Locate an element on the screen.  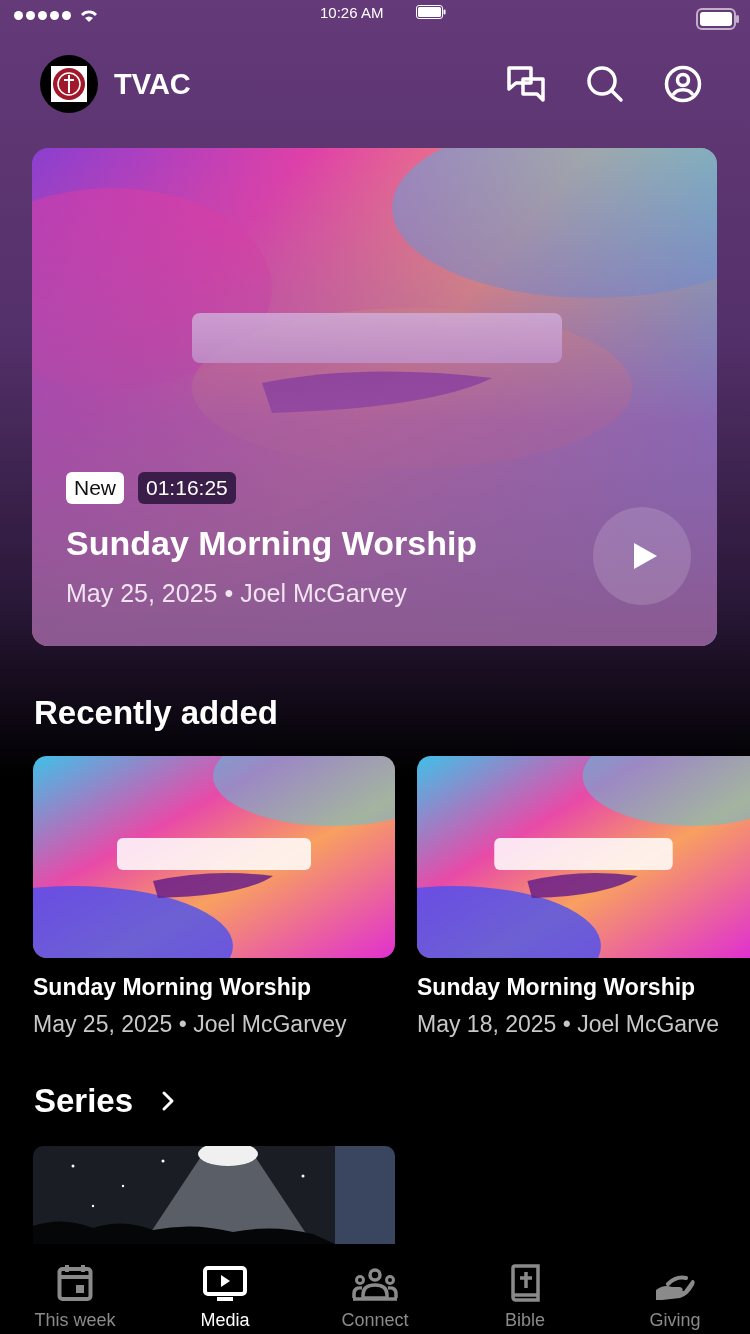
tab-item: Connect is located at coordinates (375, 1289).